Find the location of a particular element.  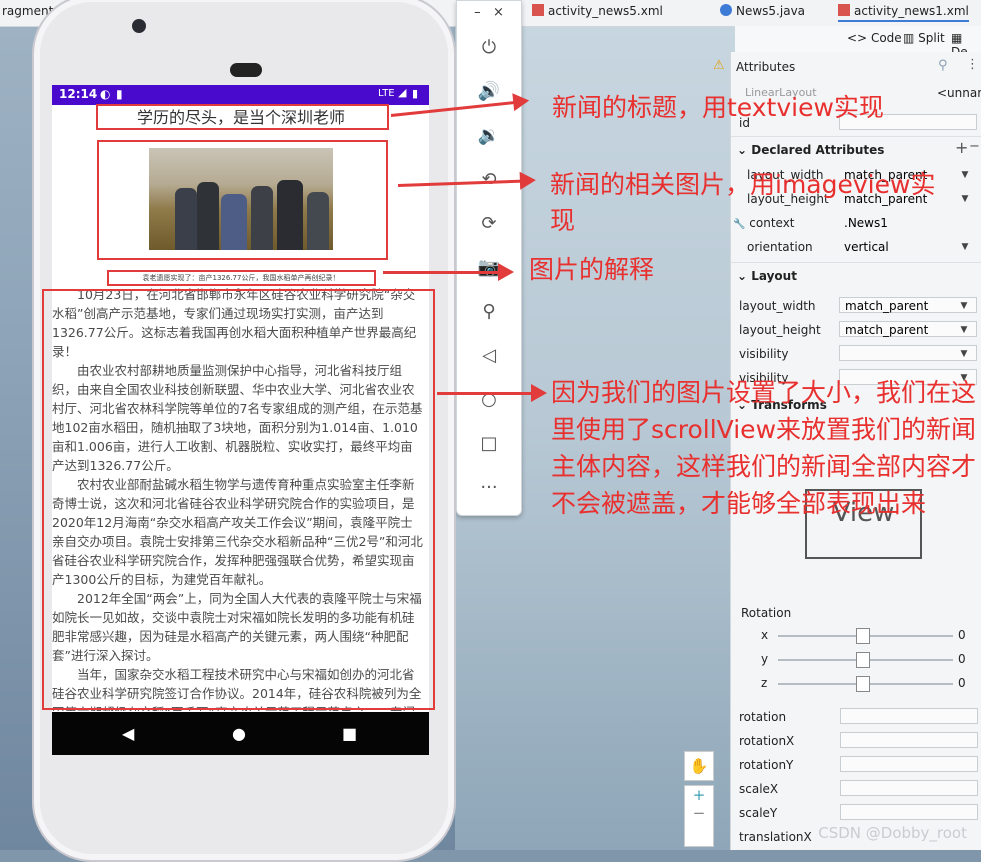

nav-recents-icon: ■ is located at coordinates (349, 733).